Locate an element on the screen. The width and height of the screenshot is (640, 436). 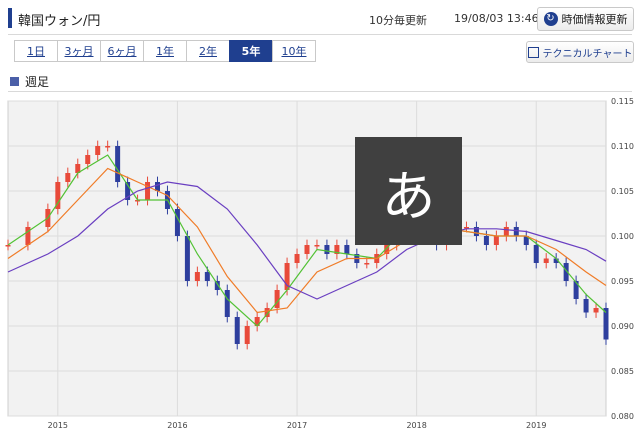
period-label: 週足 is located at coordinates (37, 82).